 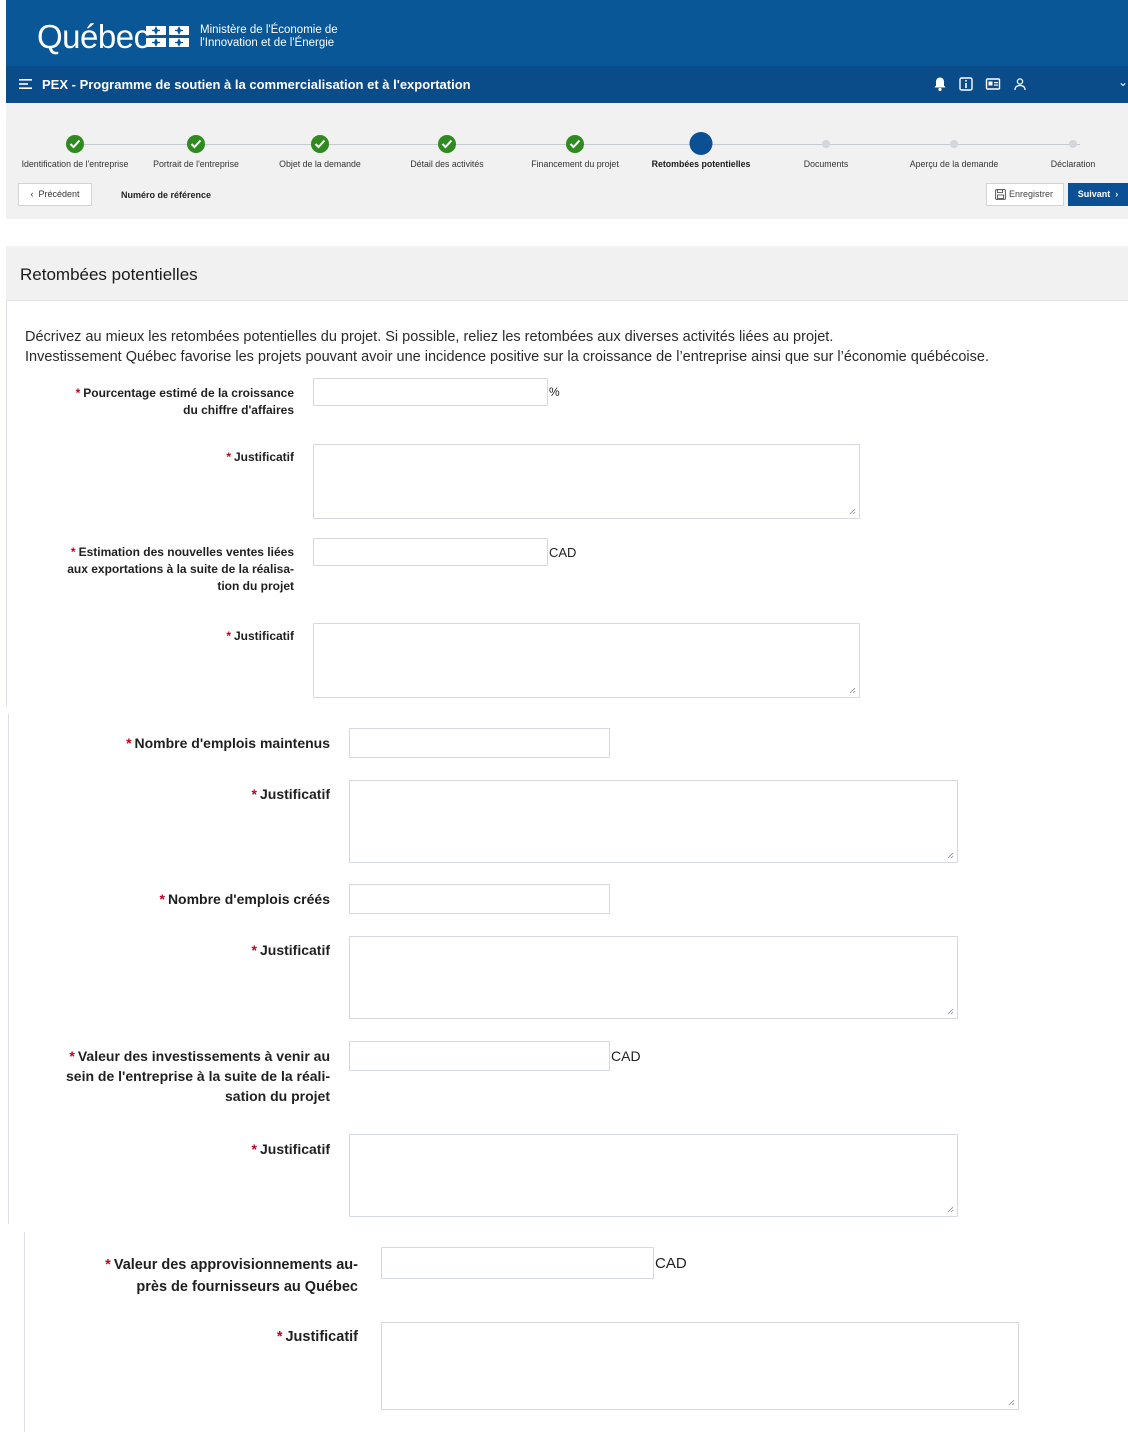 I want to click on save-button: Enregistrer, so click(x=1025, y=194).